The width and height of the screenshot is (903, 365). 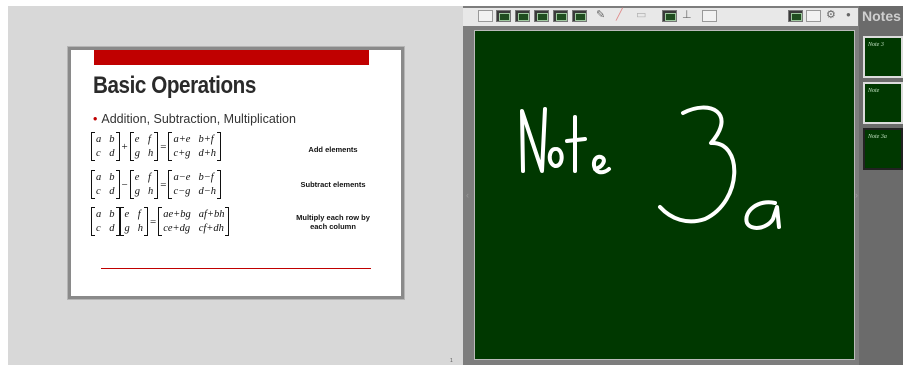 What do you see at coordinates (877, 137) in the screenshot?
I see `thumbnail-label: Note 3a` at bounding box center [877, 137].